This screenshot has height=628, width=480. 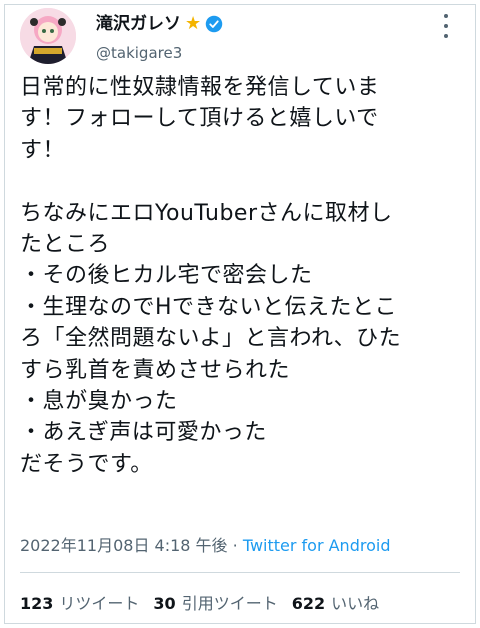 I want to click on more-options-button, so click(x=446, y=26).